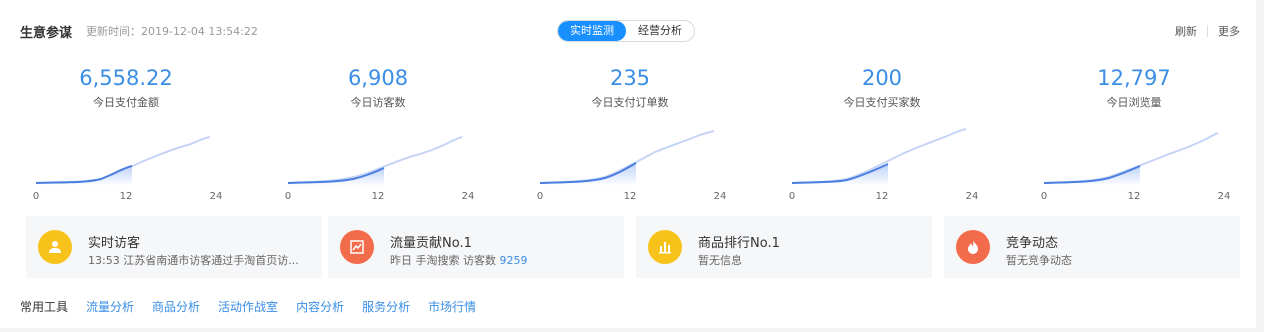  What do you see at coordinates (378, 78) in the screenshot?
I see `metric-value: 6,908` at bounding box center [378, 78].